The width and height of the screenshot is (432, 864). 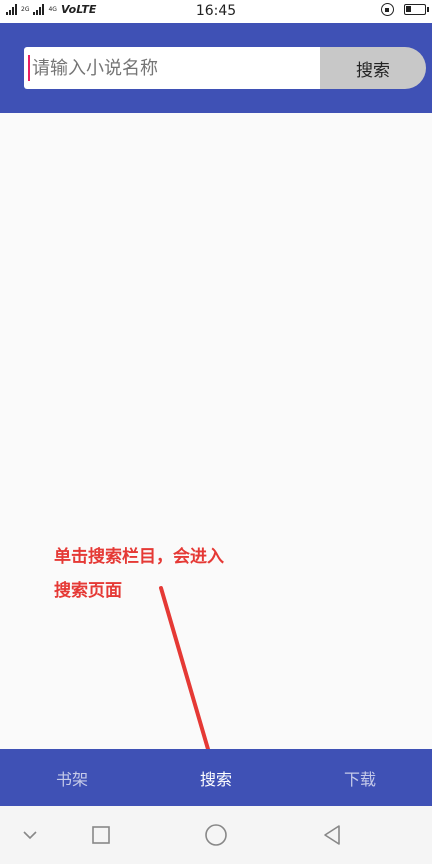 What do you see at coordinates (332, 835) in the screenshot?
I see `back-button` at bounding box center [332, 835].